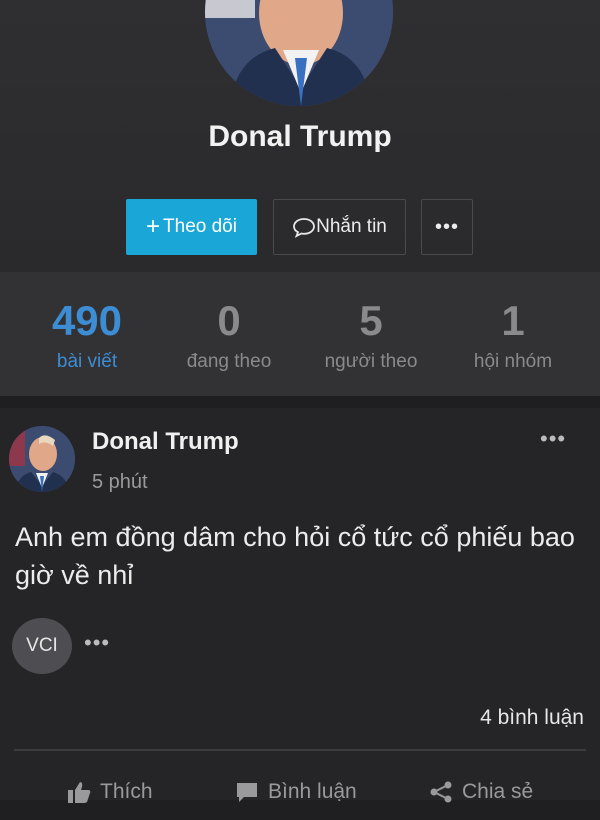 The height and width of the screenshot is (820, 600). I want to click on profile-name: Donal Trump, so click(300, 136).